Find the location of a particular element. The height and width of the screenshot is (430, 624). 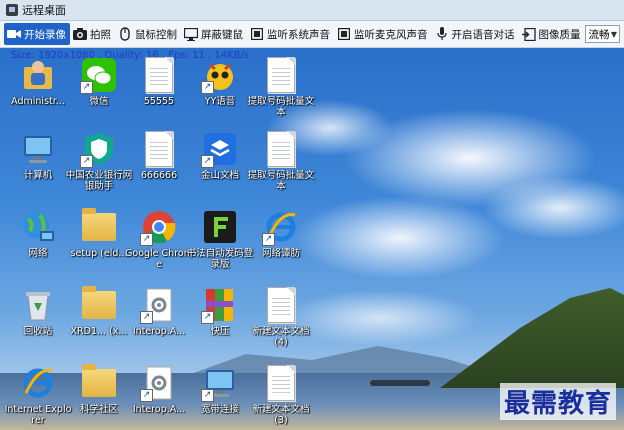

desktop-icon-recycle-bin: 回收站 is located at coordinates (38, 323).